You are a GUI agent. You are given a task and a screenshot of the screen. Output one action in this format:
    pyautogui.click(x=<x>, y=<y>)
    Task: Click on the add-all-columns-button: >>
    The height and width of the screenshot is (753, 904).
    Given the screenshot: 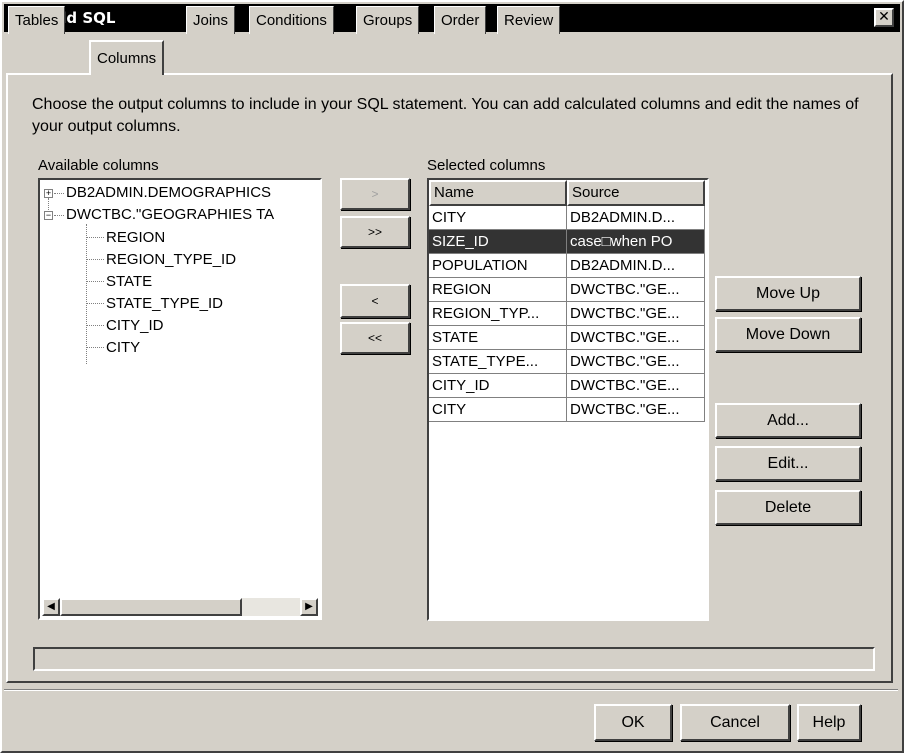 What is the action you would take?
    pyautogui.click(x=375, y=232)
    